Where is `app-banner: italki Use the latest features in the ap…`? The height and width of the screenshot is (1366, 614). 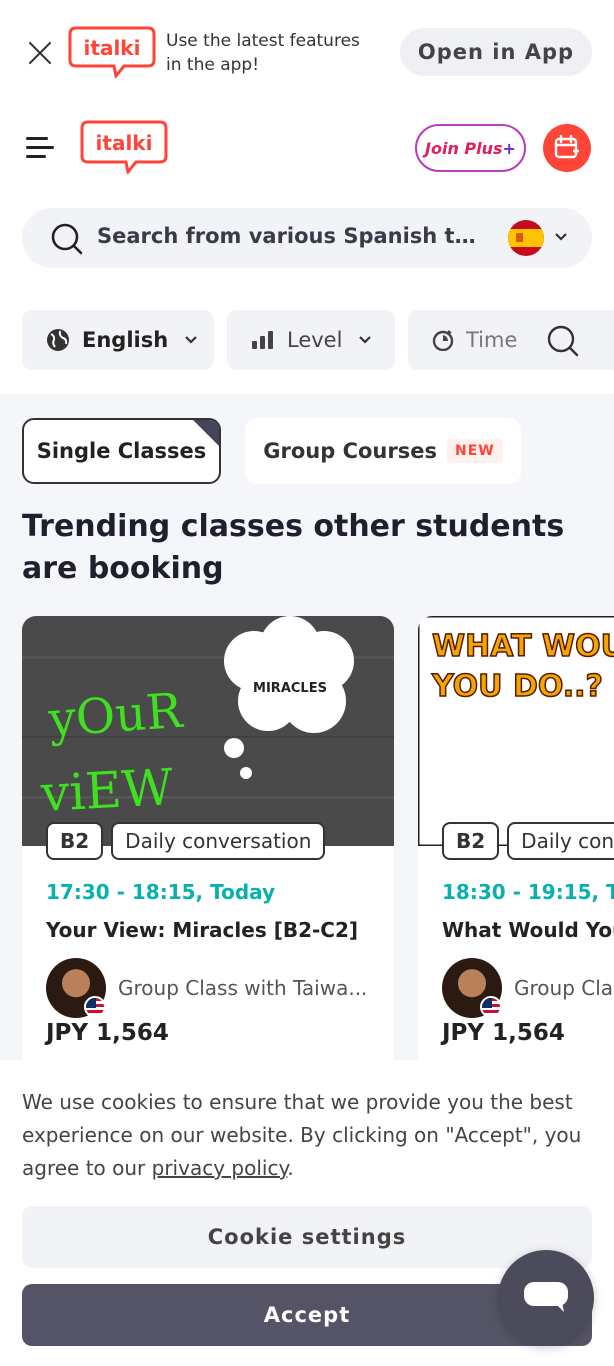
app-banner: italki Use the latest features in the ap… is located at coordinates (307, 50).